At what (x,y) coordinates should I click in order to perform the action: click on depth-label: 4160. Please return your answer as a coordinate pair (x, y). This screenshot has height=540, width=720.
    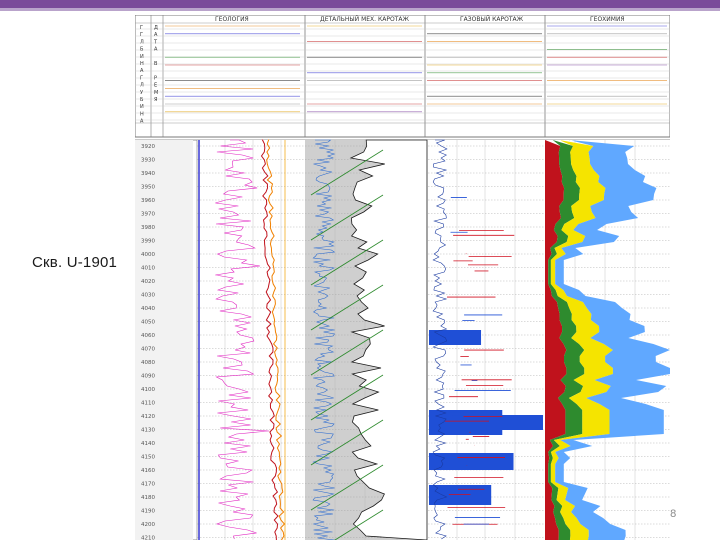
    Looking at the image, I should click on (148, 471).